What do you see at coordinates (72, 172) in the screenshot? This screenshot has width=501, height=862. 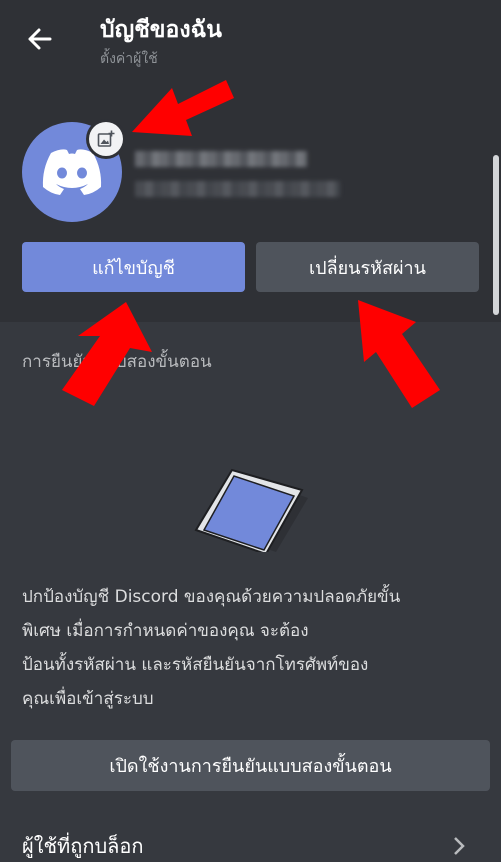 I see `discord-logo-icon` at bounding box center [72, 172].